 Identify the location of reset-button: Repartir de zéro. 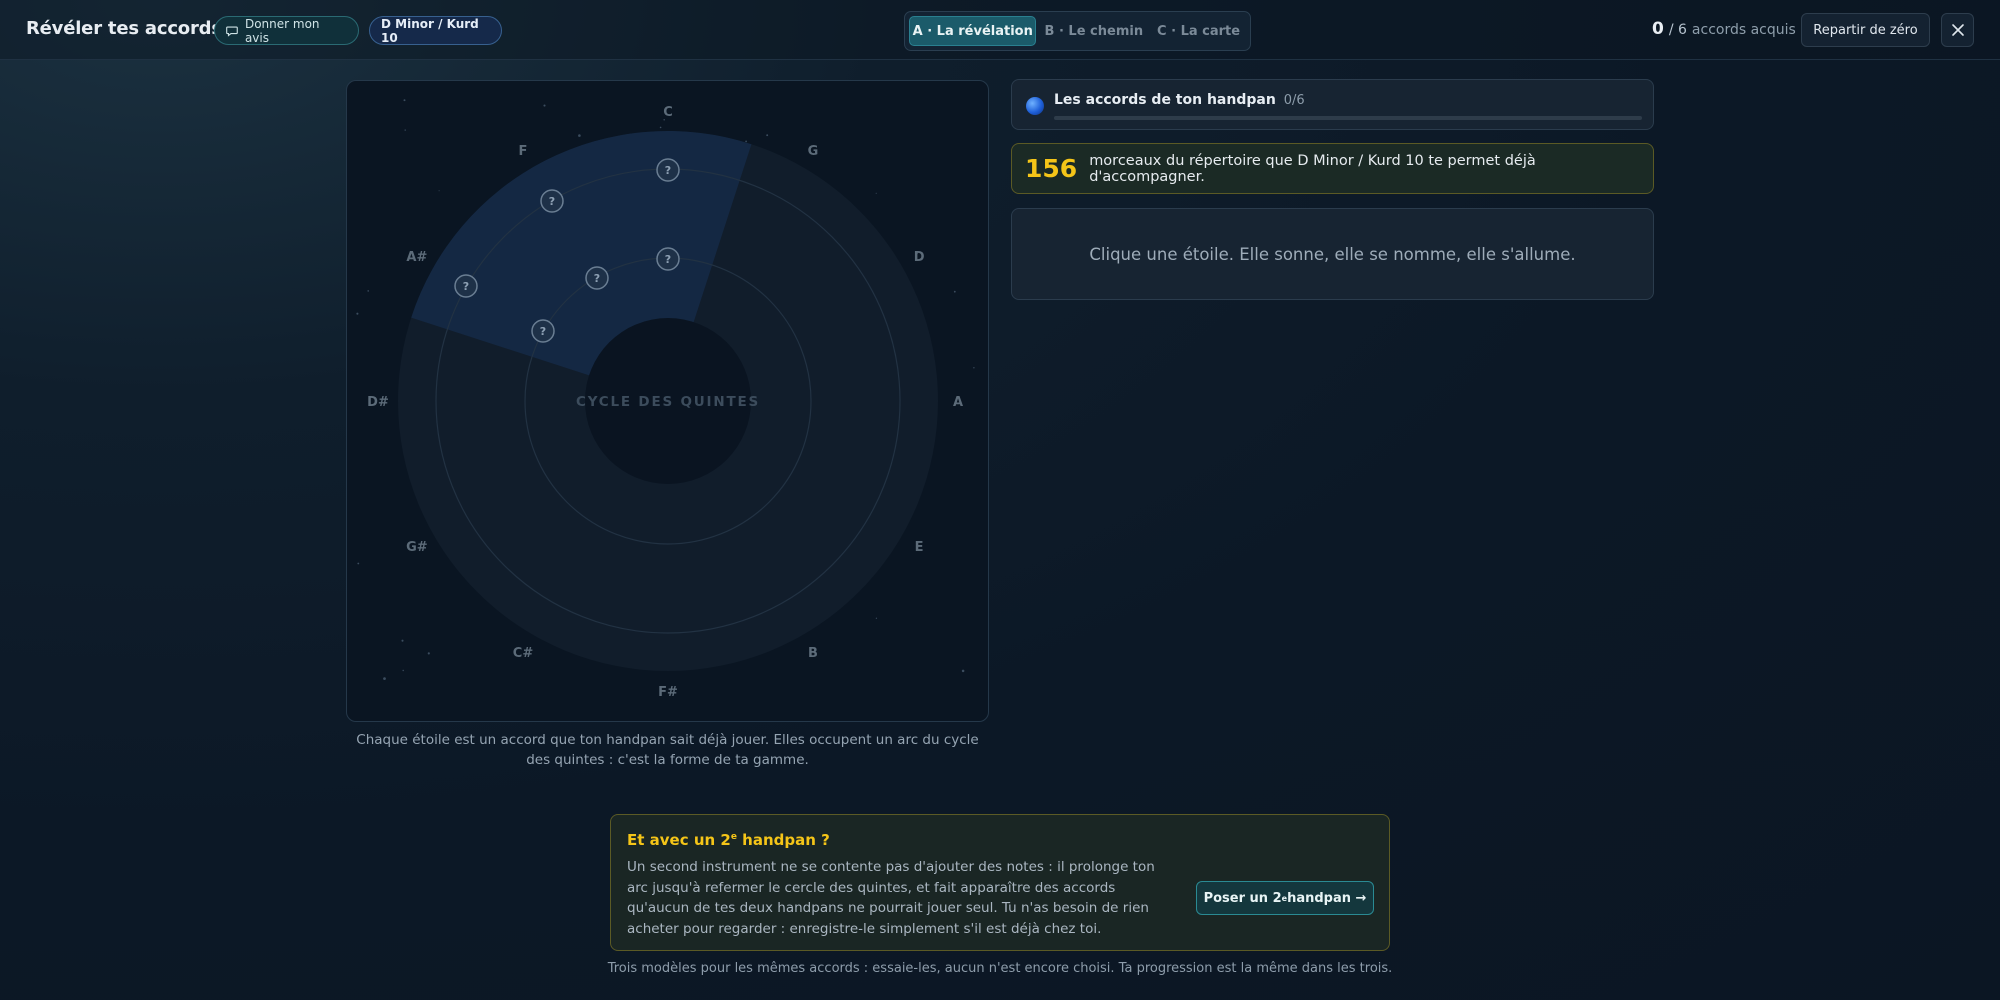
(1865, 30).